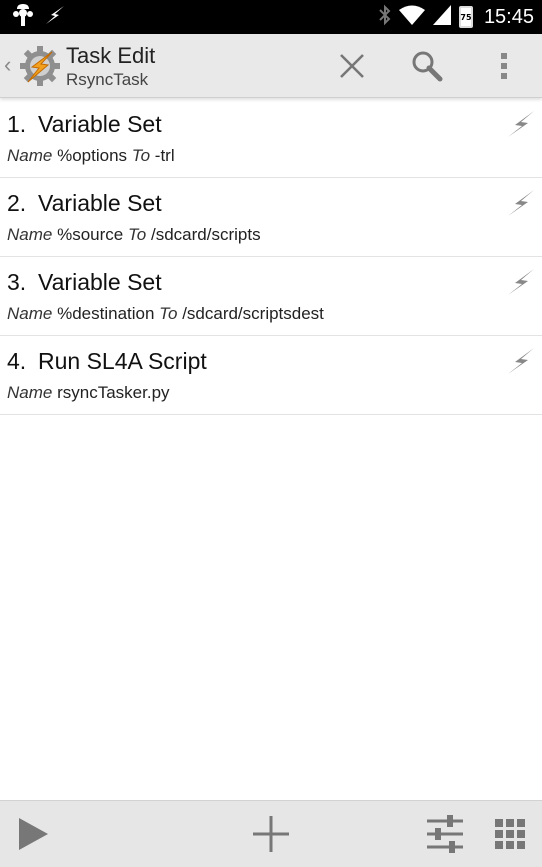 This screenshot has height=867, width=542. What do you see at coordinates (122, 361) in the screenshot?
I see `action-name: Run SL4A Script` at bounding box center [122, 361].